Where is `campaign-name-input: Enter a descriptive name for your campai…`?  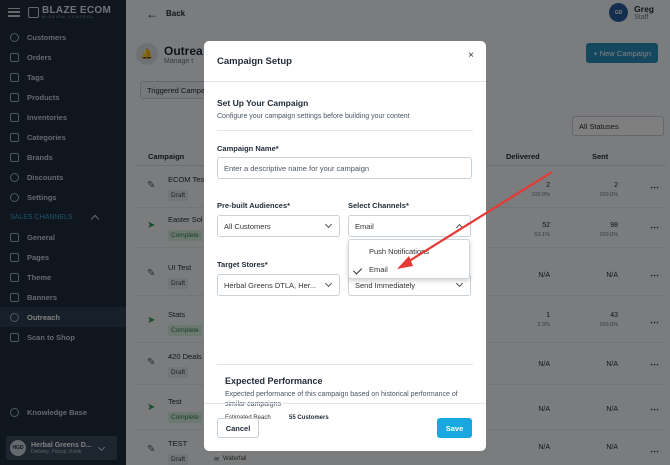
campaign-name-input: Enter a descriptive name for your campai… is located at coordinates (344, 168).